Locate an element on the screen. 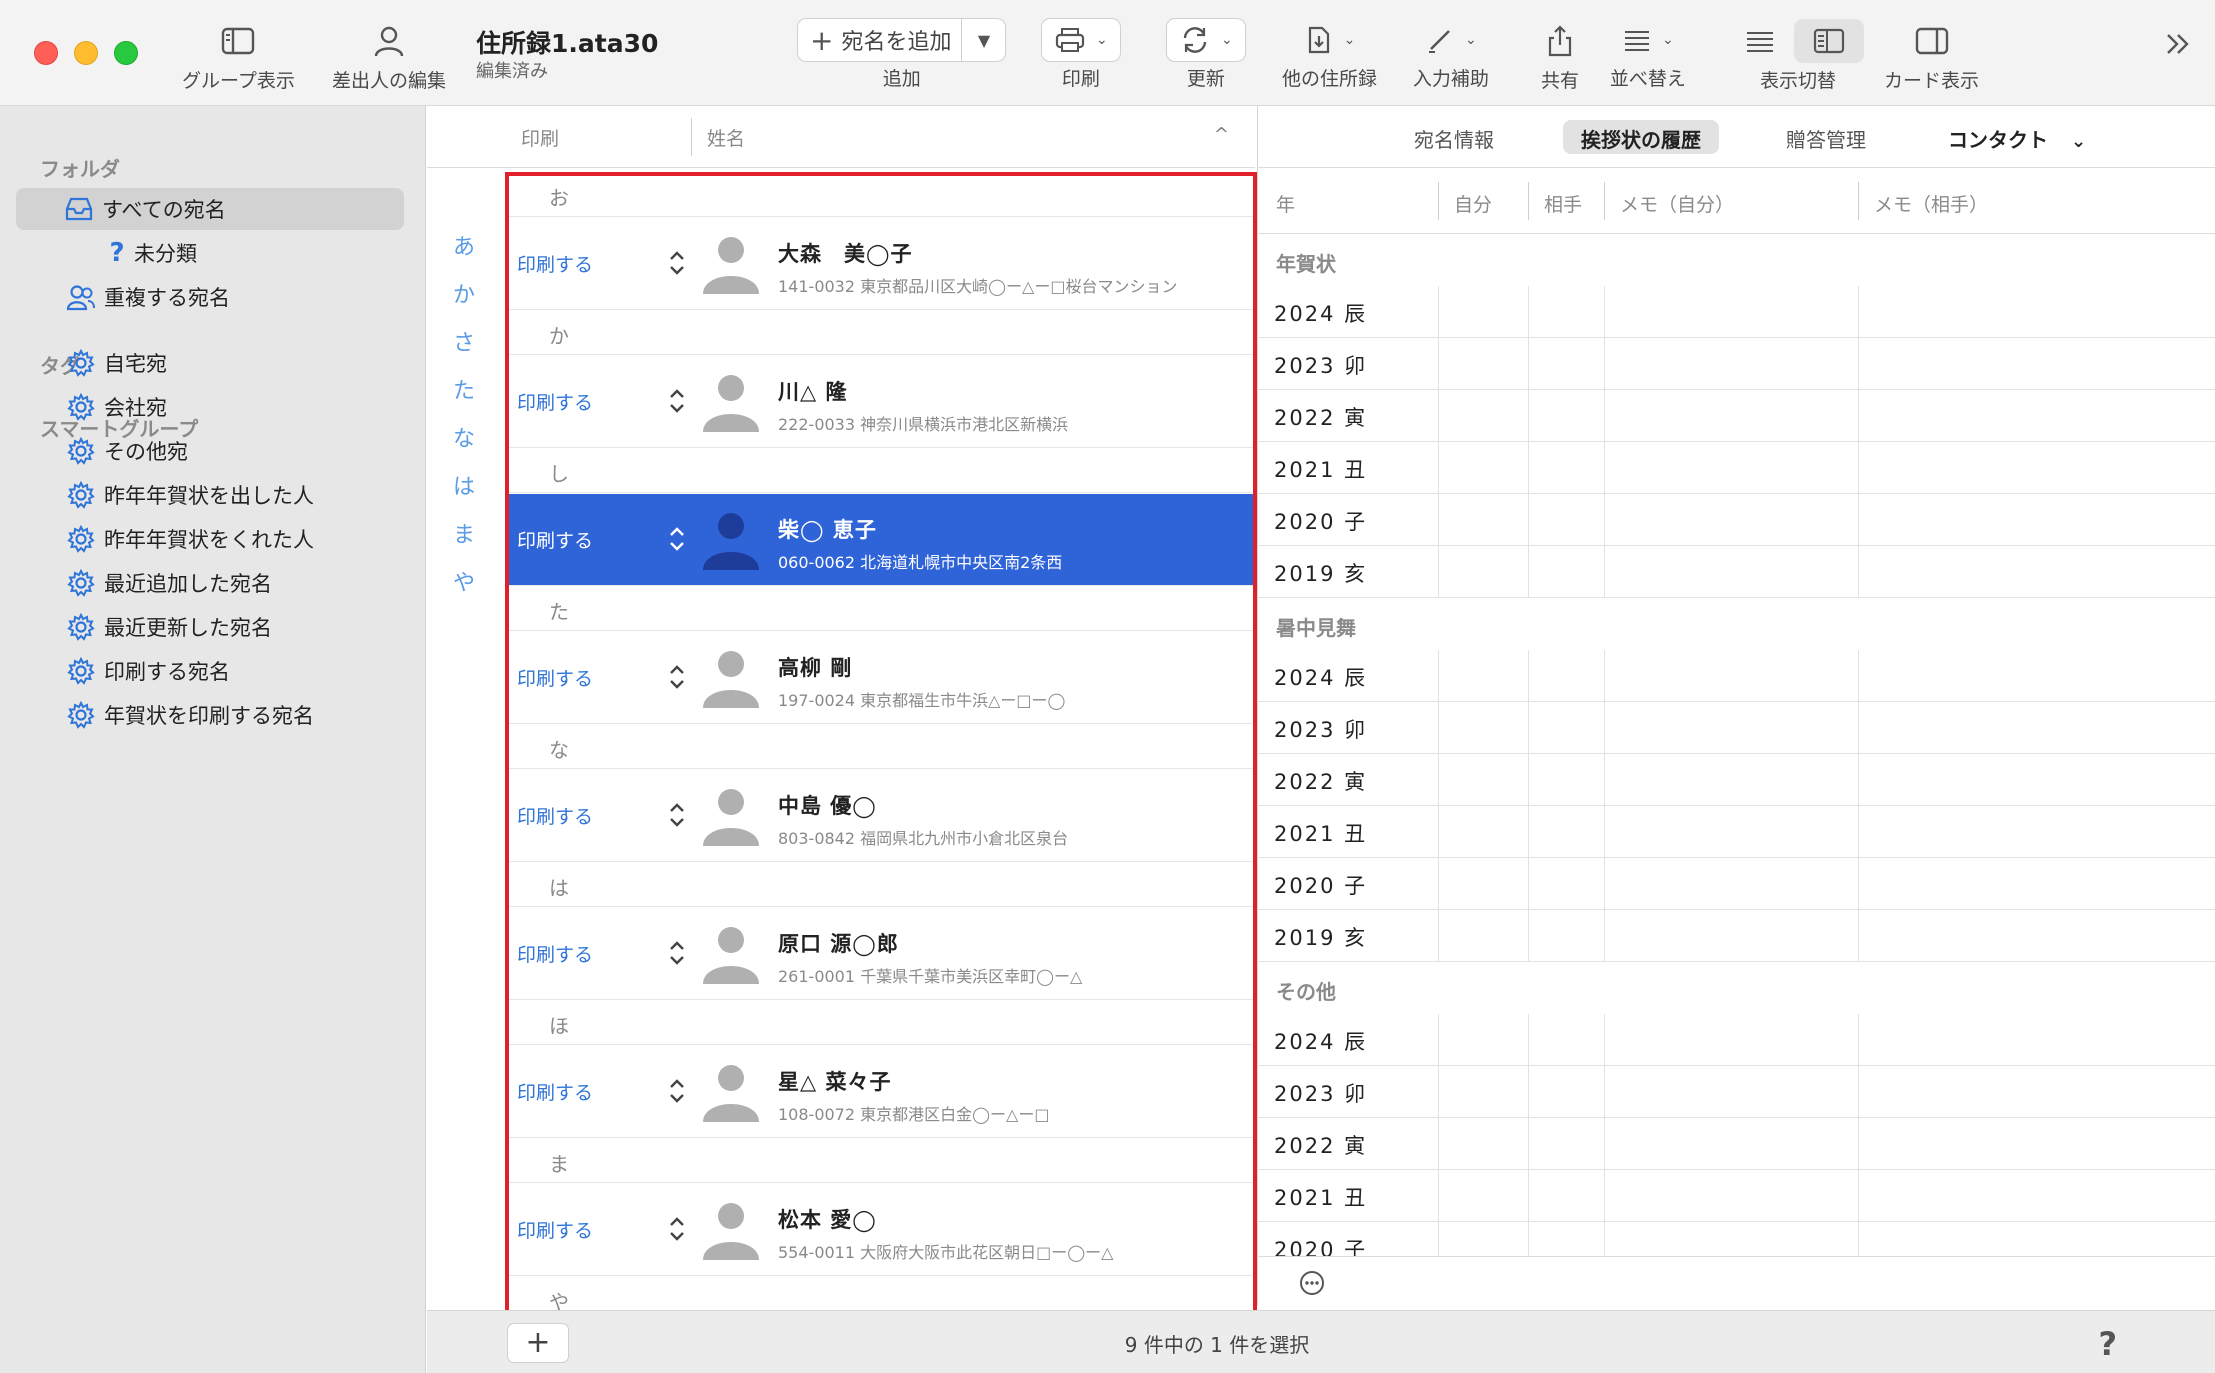  column-header-self: 自分 is located at coordinates (1473, 203).